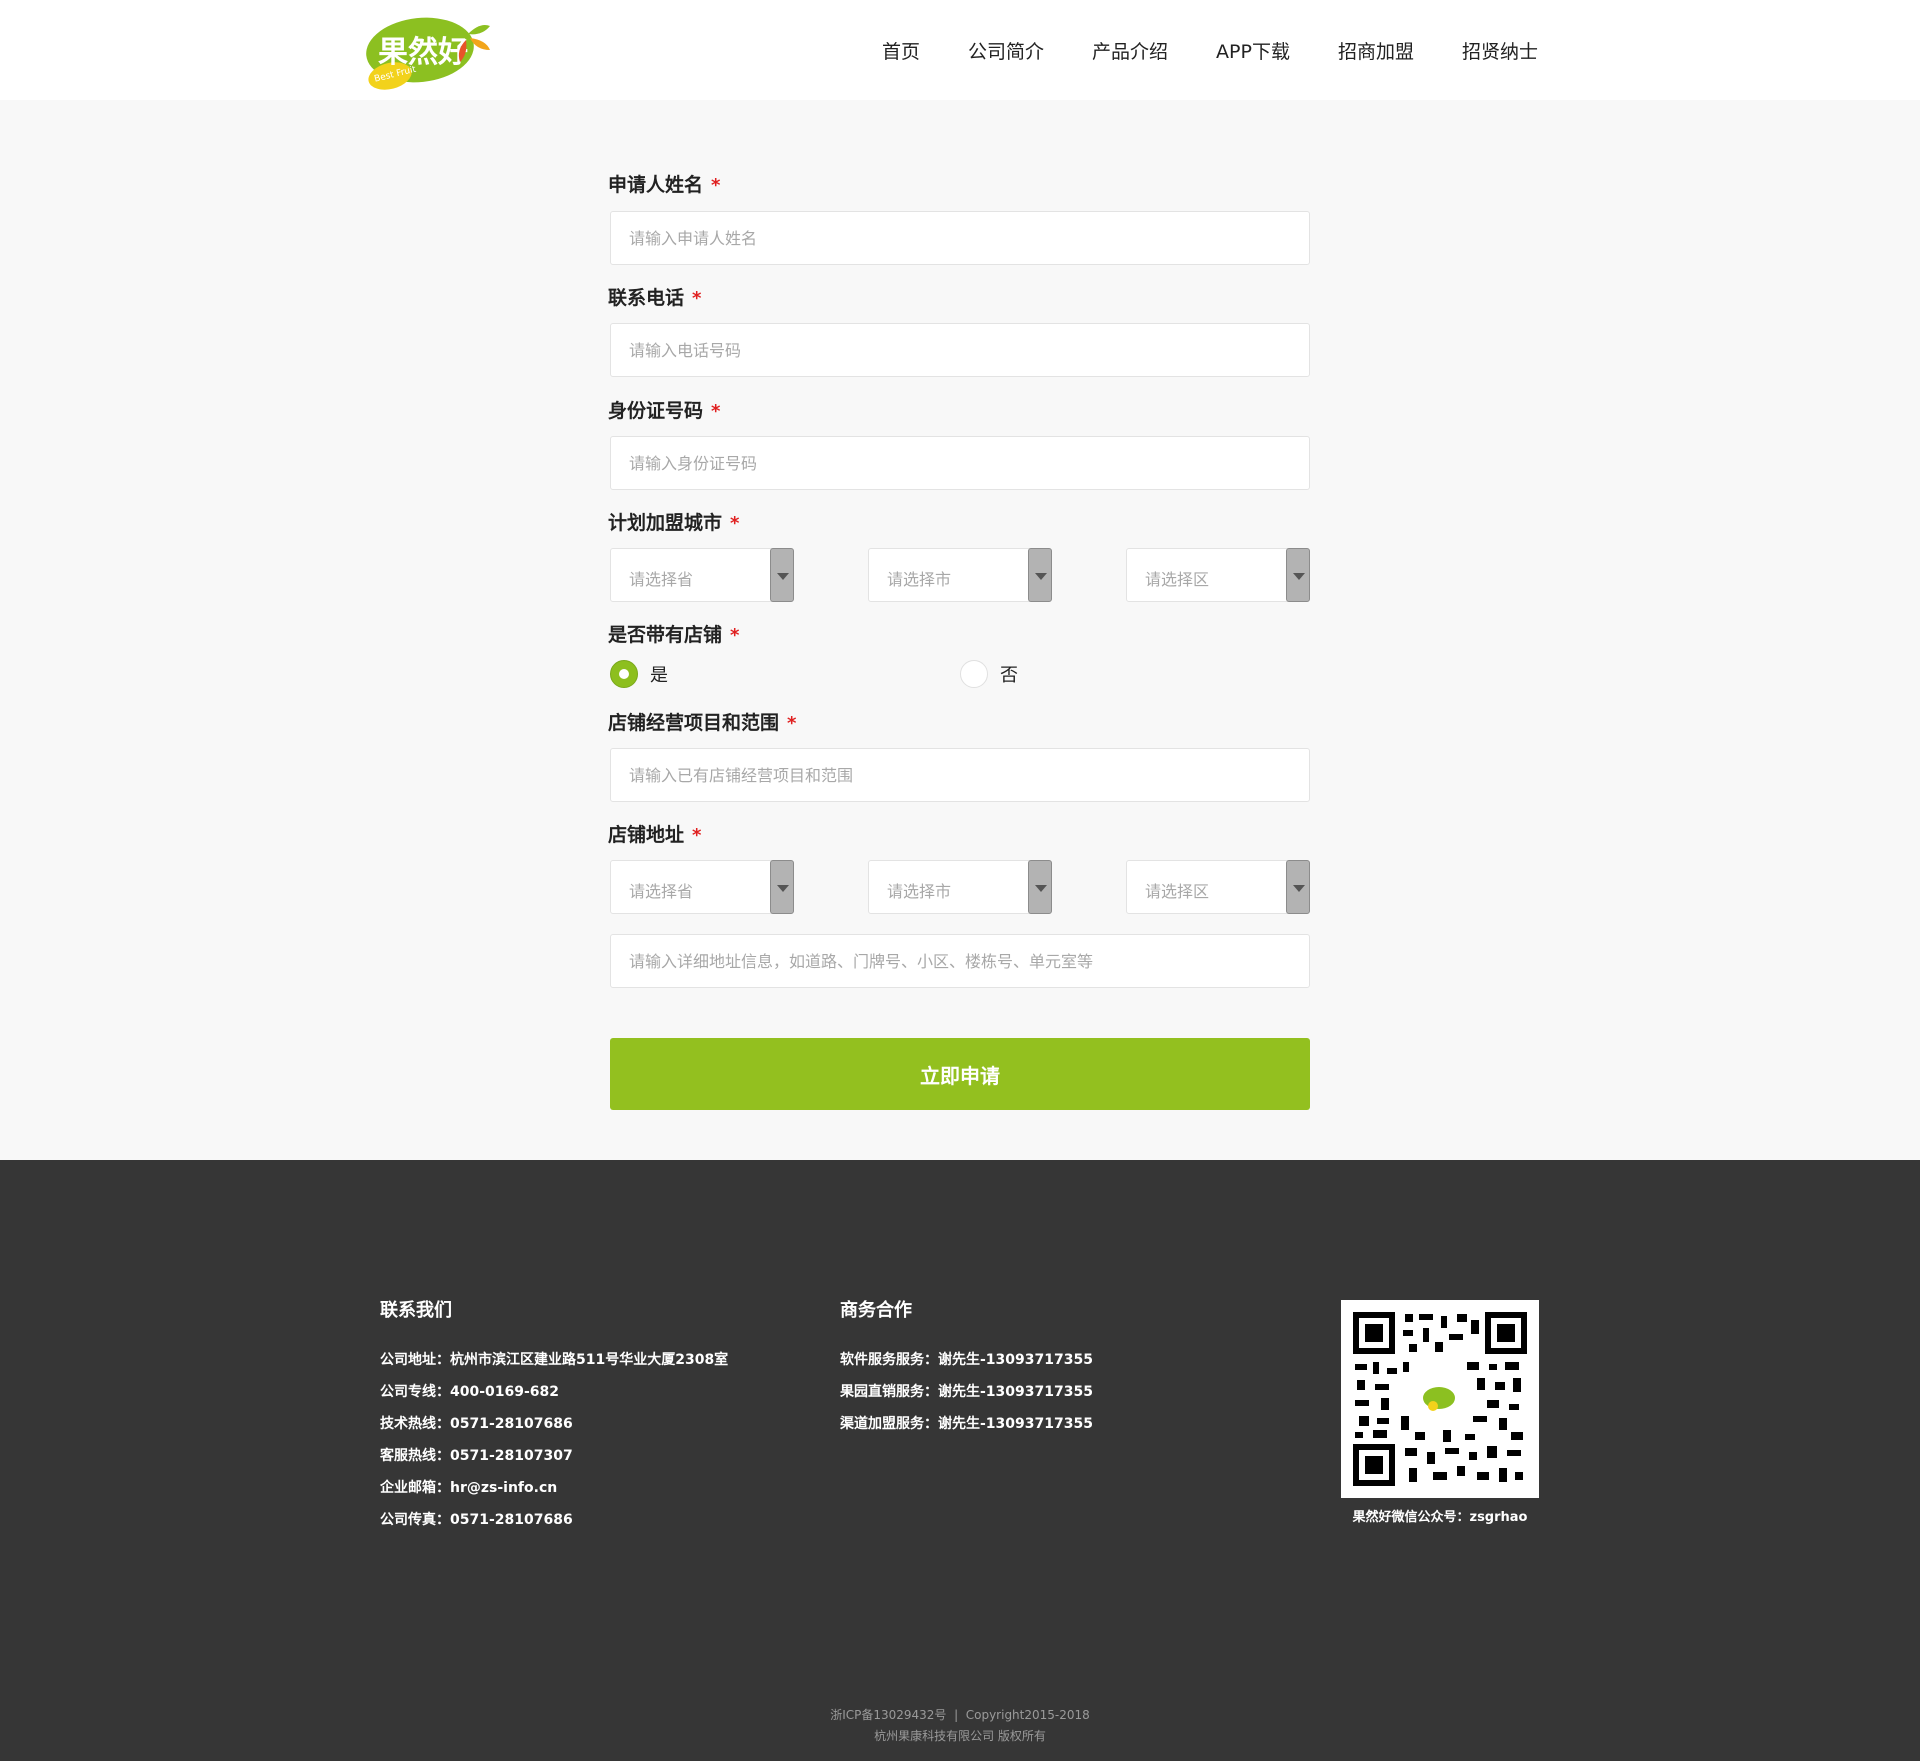  What do you see at coordinates (989, 674) in the screenshot?
I see `has-shop-no-radio: 否` at bounding box center [989, 674].